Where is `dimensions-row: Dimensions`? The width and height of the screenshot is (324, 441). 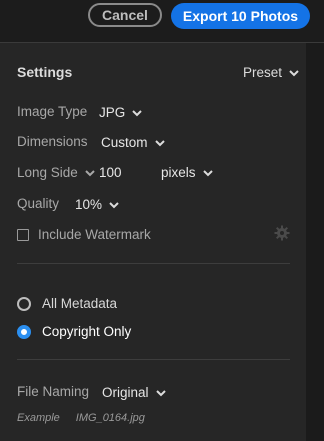 dimensions-row: Dimensions is located at coordinates (52, 141).